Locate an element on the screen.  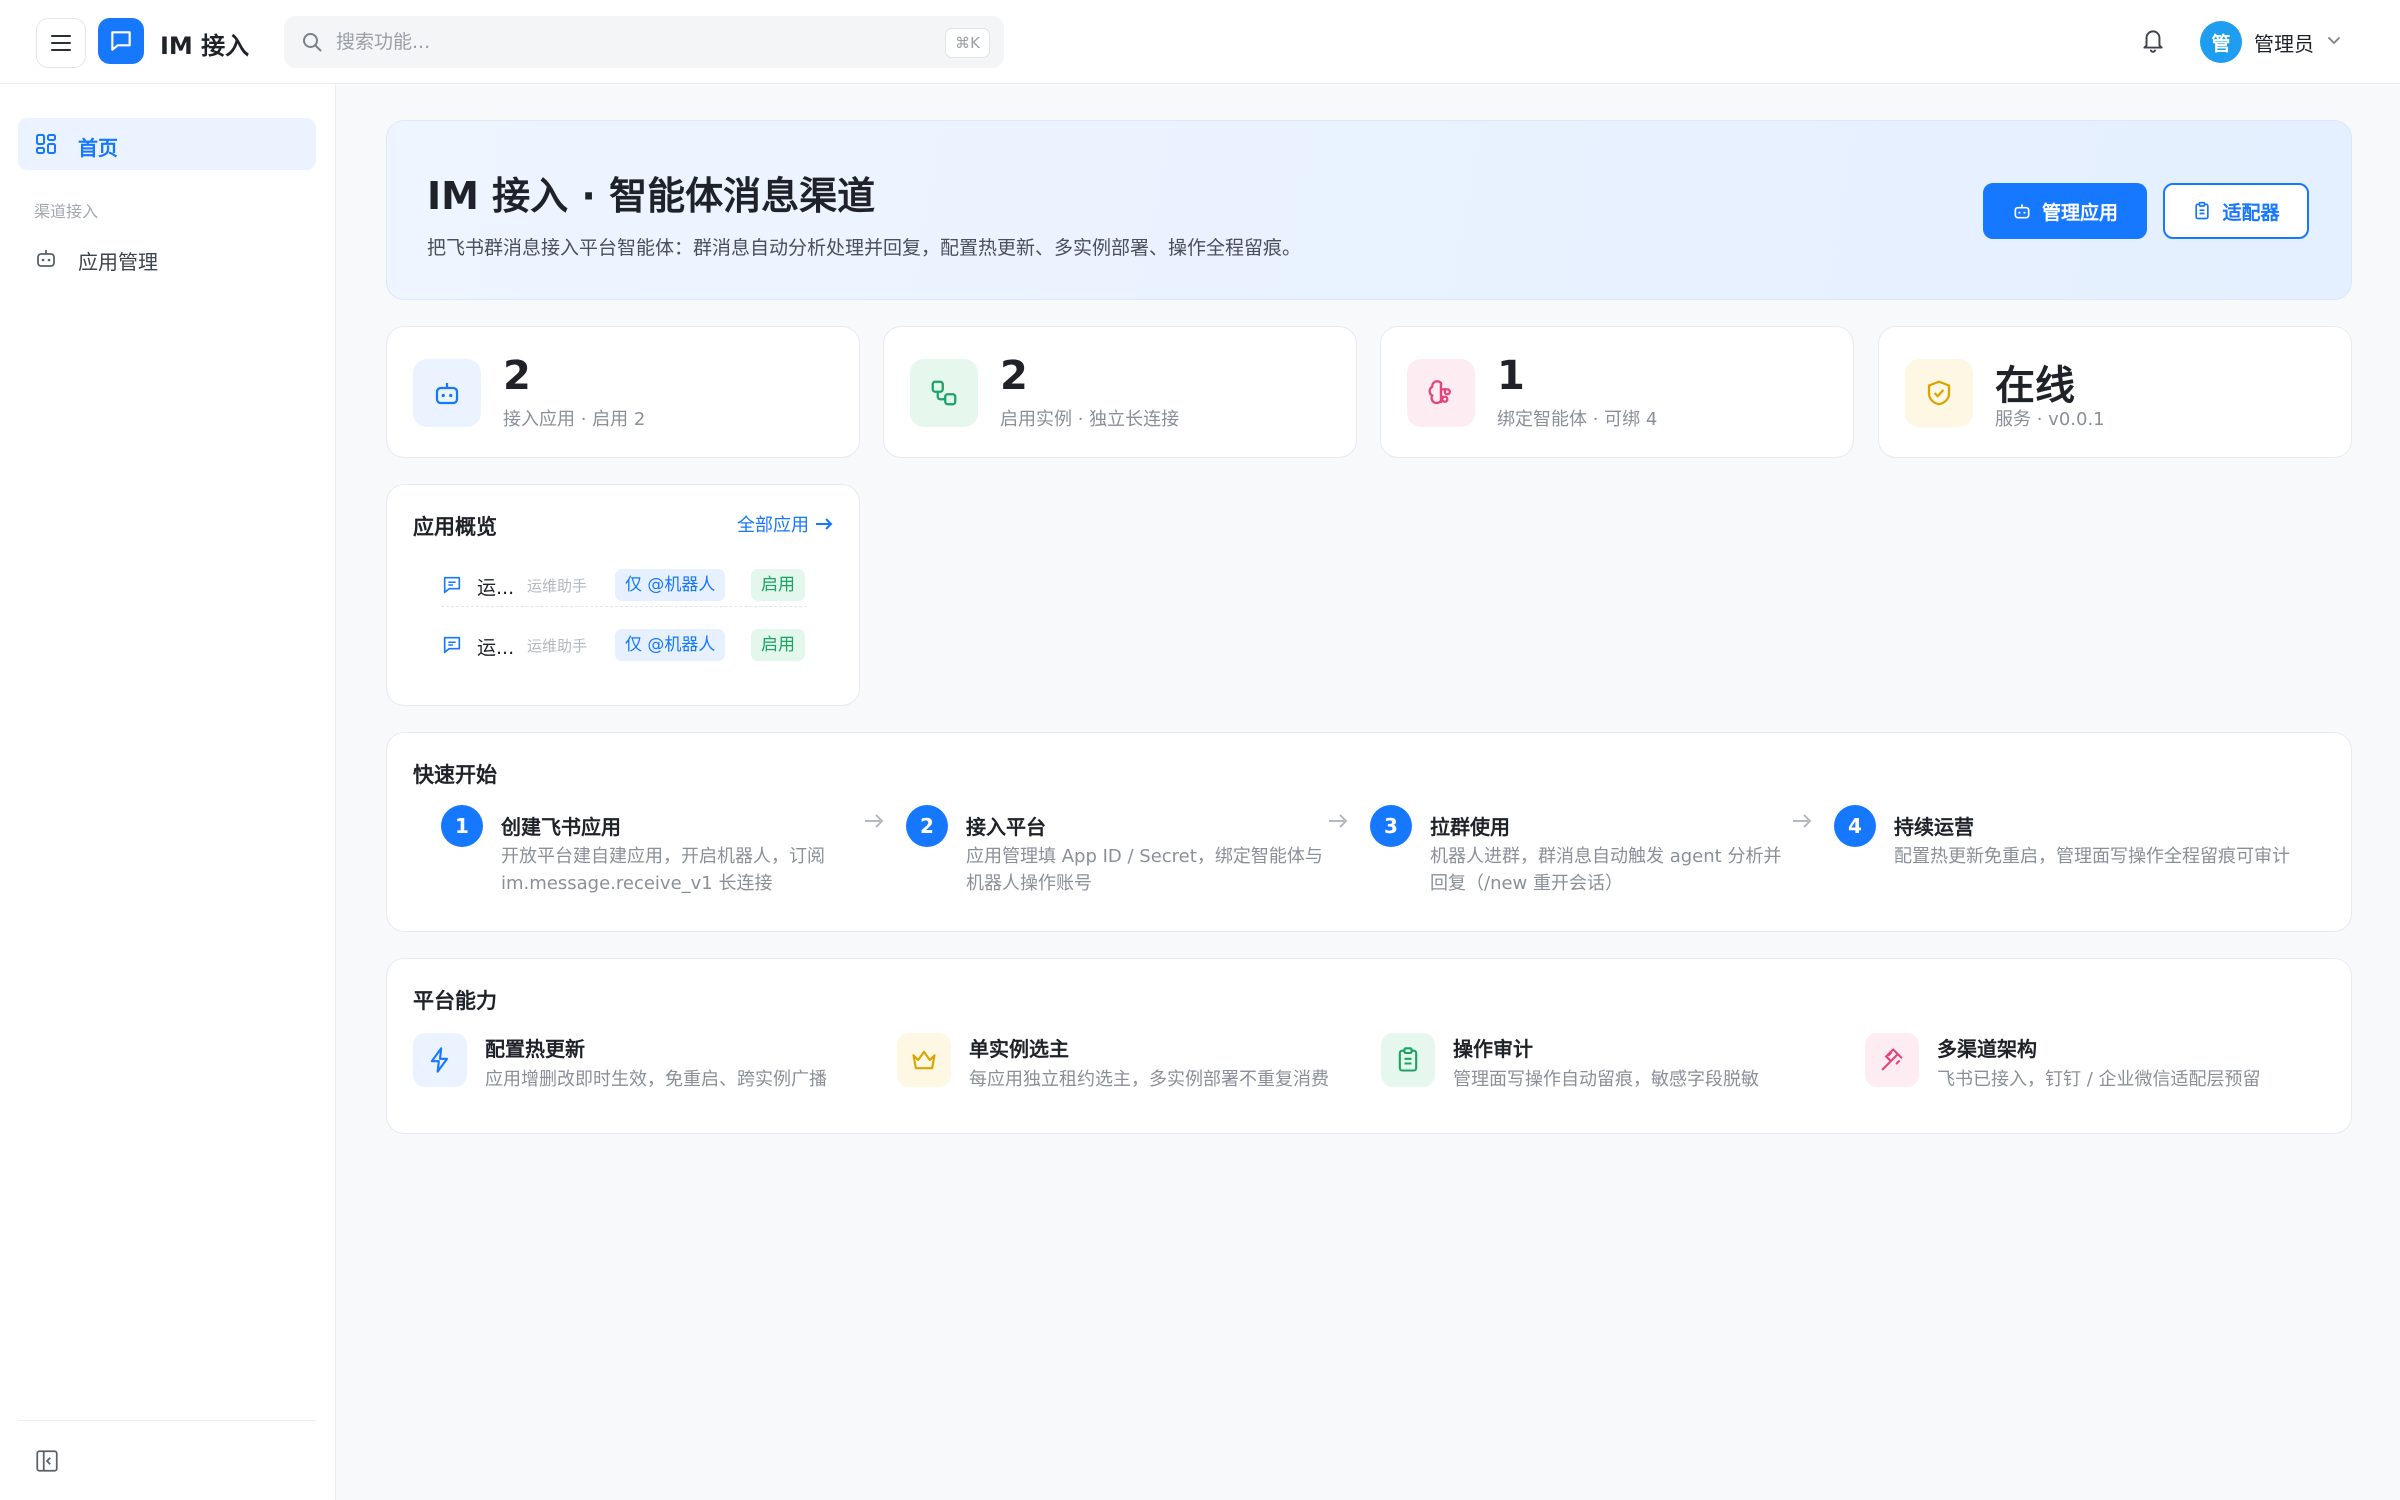
ability-title: 操作审计 is located at coordinates (1493, 1049).